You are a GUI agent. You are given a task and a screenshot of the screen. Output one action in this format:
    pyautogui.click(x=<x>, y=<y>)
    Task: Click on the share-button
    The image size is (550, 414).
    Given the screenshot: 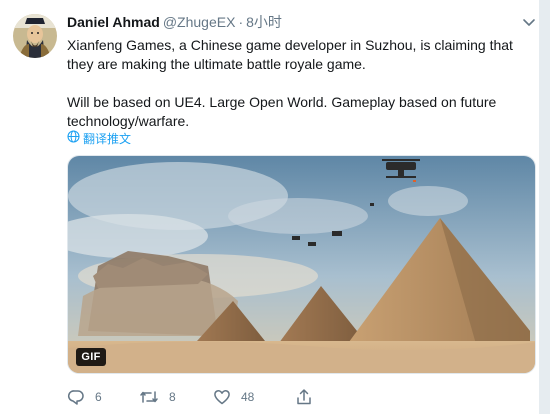 What is the action you would take?
    pyautogui.click(x=304, y=397)
    